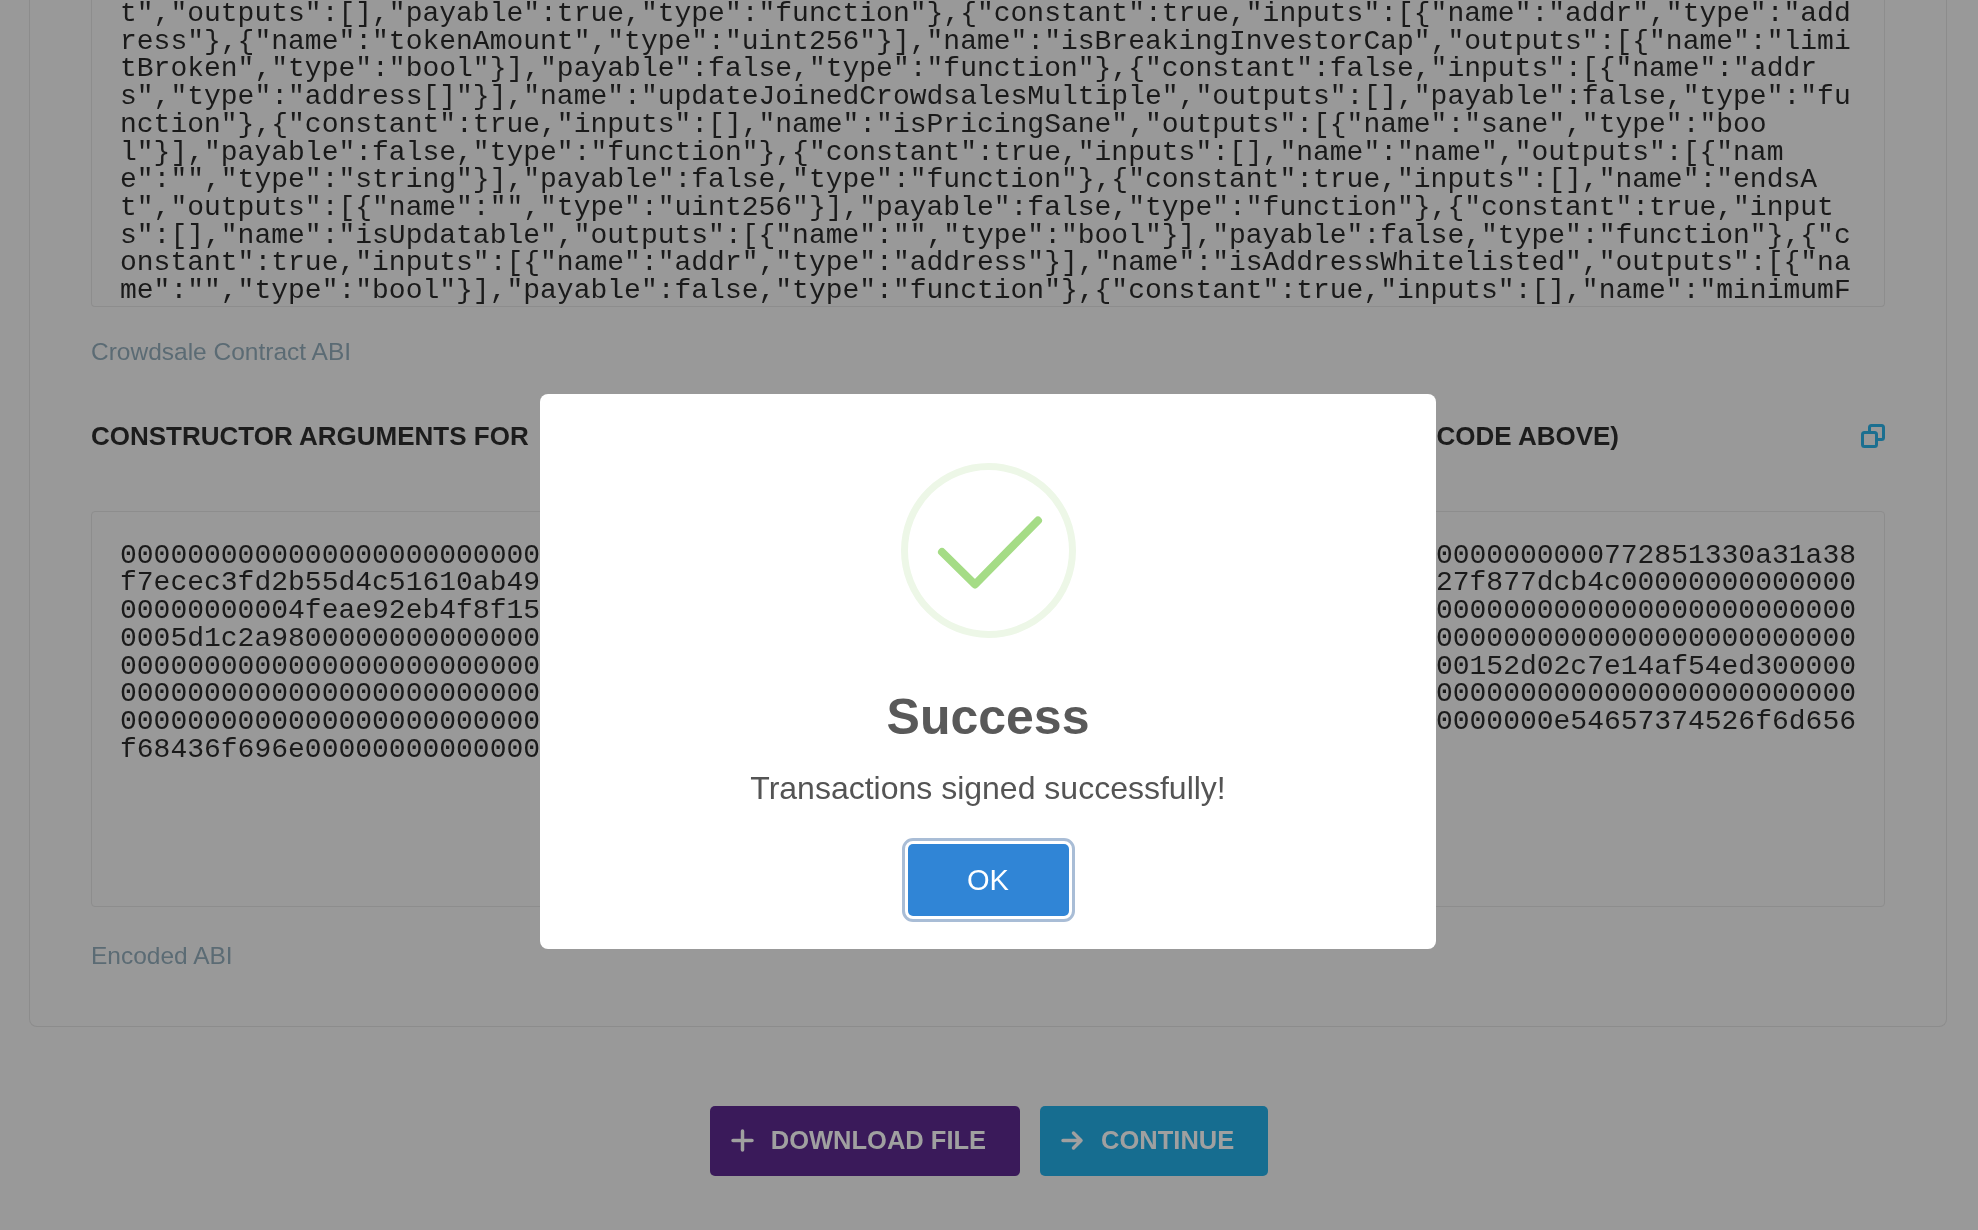 This screenshot has height=1230, width=1978. Describe the element at coordinates (988, 788) in the screenshot. I see `dialog-message: Transactions signed successfully!` at that location.